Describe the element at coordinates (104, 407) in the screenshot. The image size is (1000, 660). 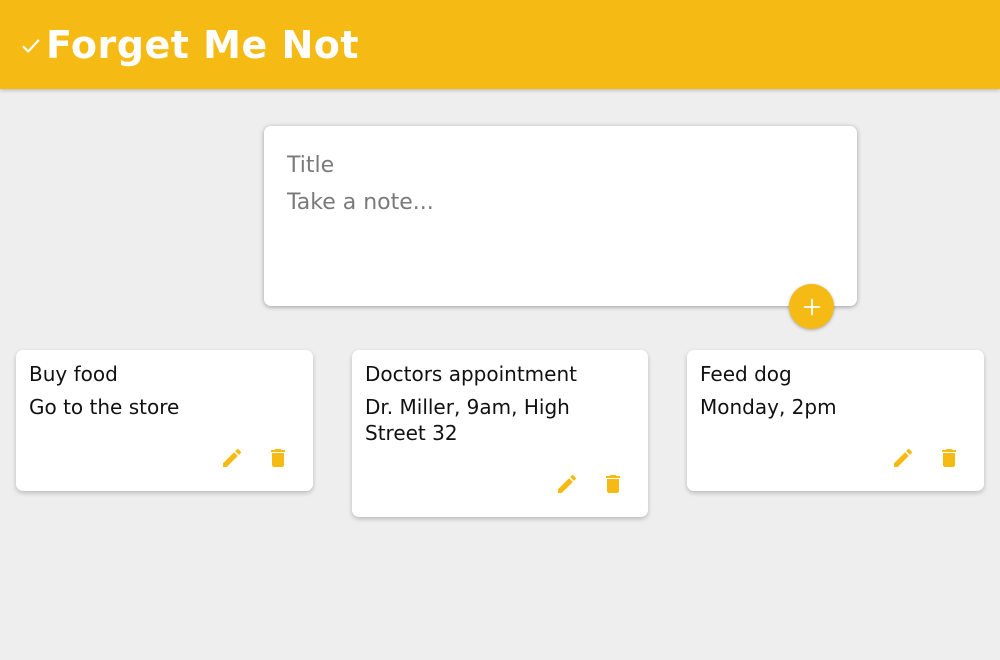
I see `note-content: Go to the store` at that location.